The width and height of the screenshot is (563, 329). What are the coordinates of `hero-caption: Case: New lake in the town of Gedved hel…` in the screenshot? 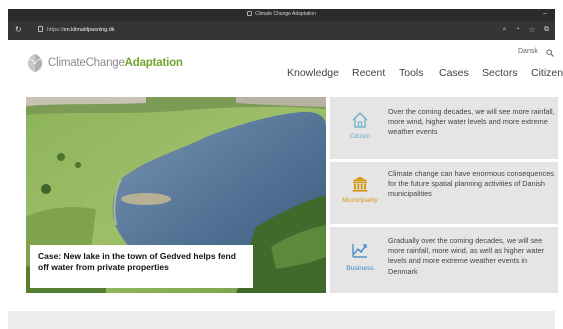 It's located at (141, 266).